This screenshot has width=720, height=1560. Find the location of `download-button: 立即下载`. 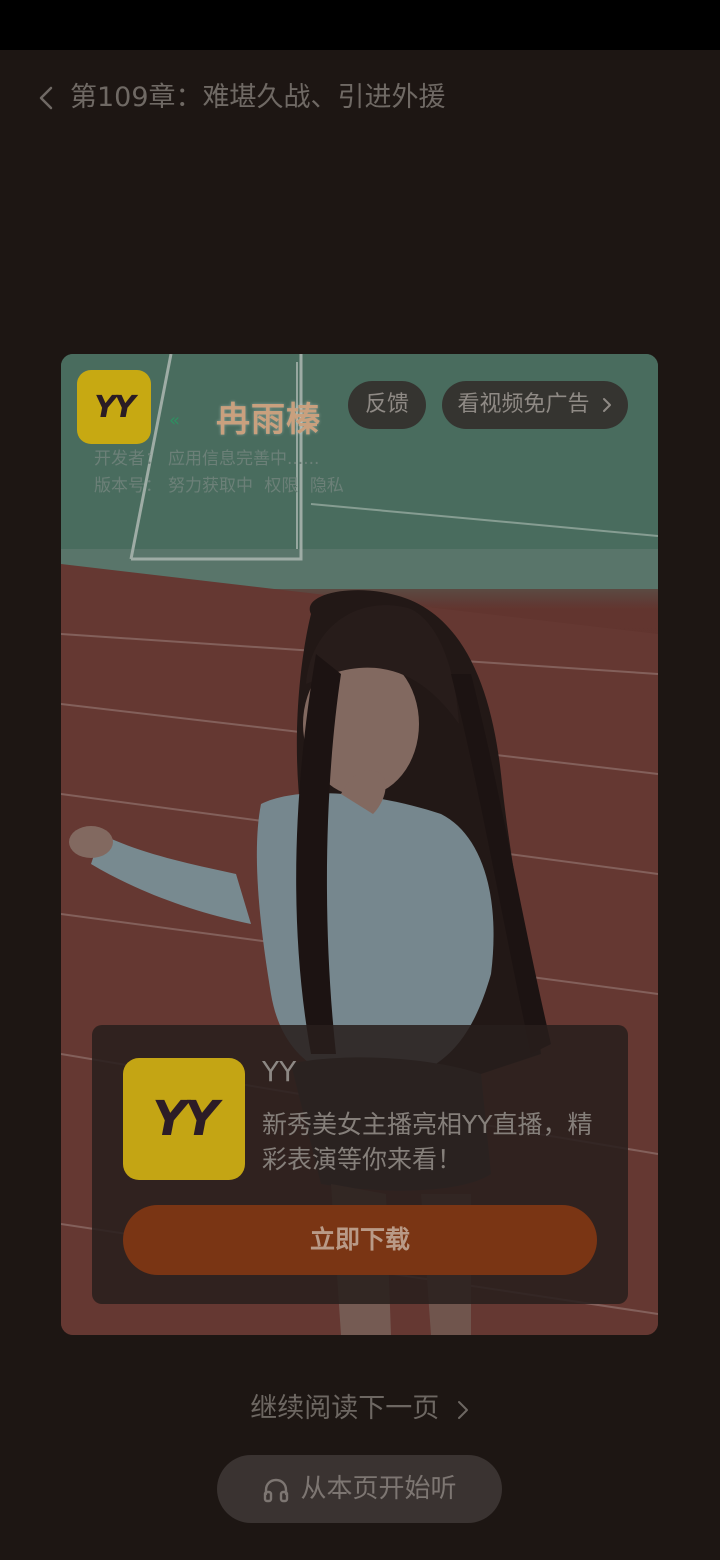

download-button: 立即下载 is located at coordinates (360, 1240).